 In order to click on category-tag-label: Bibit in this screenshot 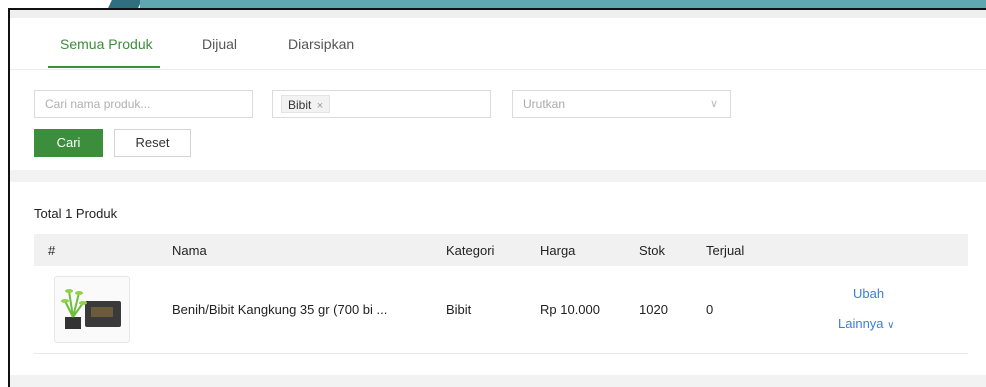, I will do `click(300, 105)`.